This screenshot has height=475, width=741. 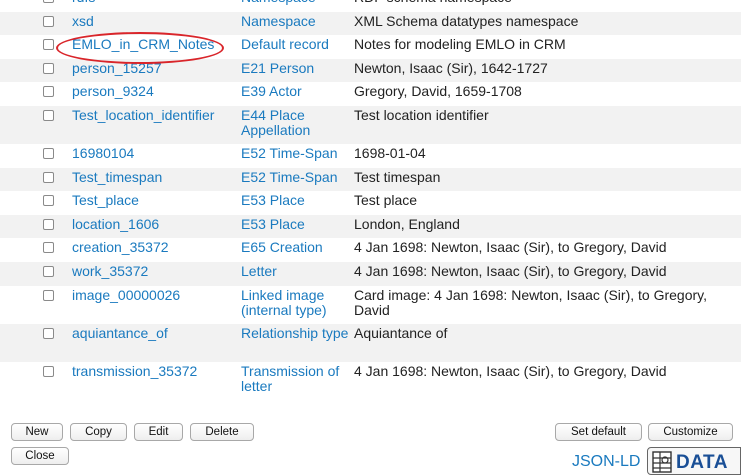 I want to click on record-id-link: person_9324, so click(x=113, y=91).